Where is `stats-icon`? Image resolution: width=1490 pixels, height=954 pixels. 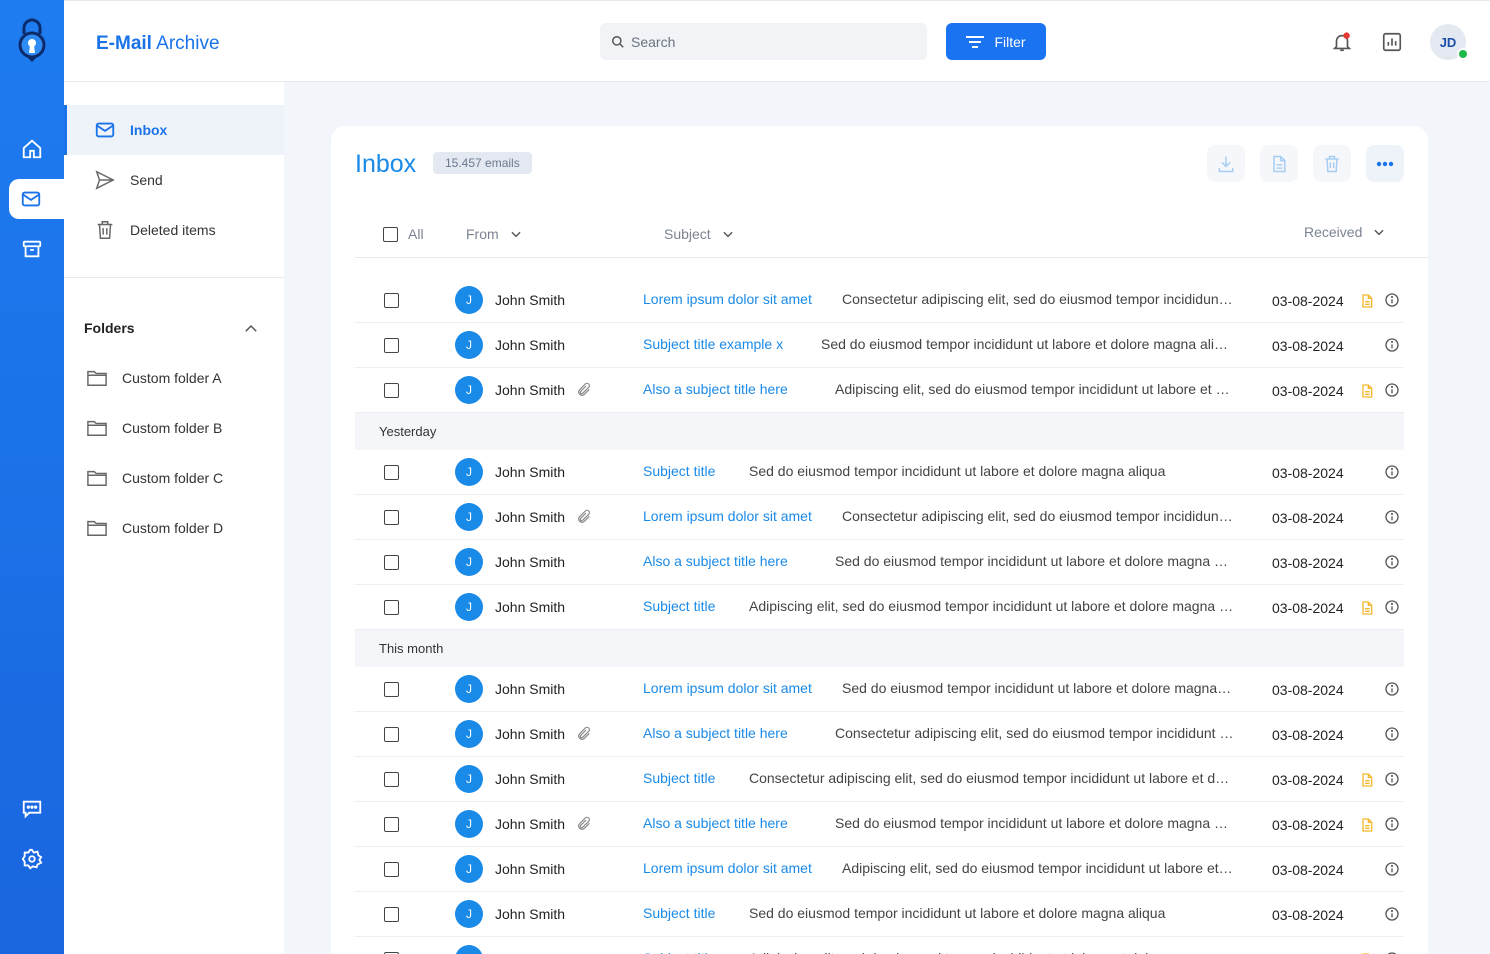
stats-icon is located at coordinates (1392, 42).